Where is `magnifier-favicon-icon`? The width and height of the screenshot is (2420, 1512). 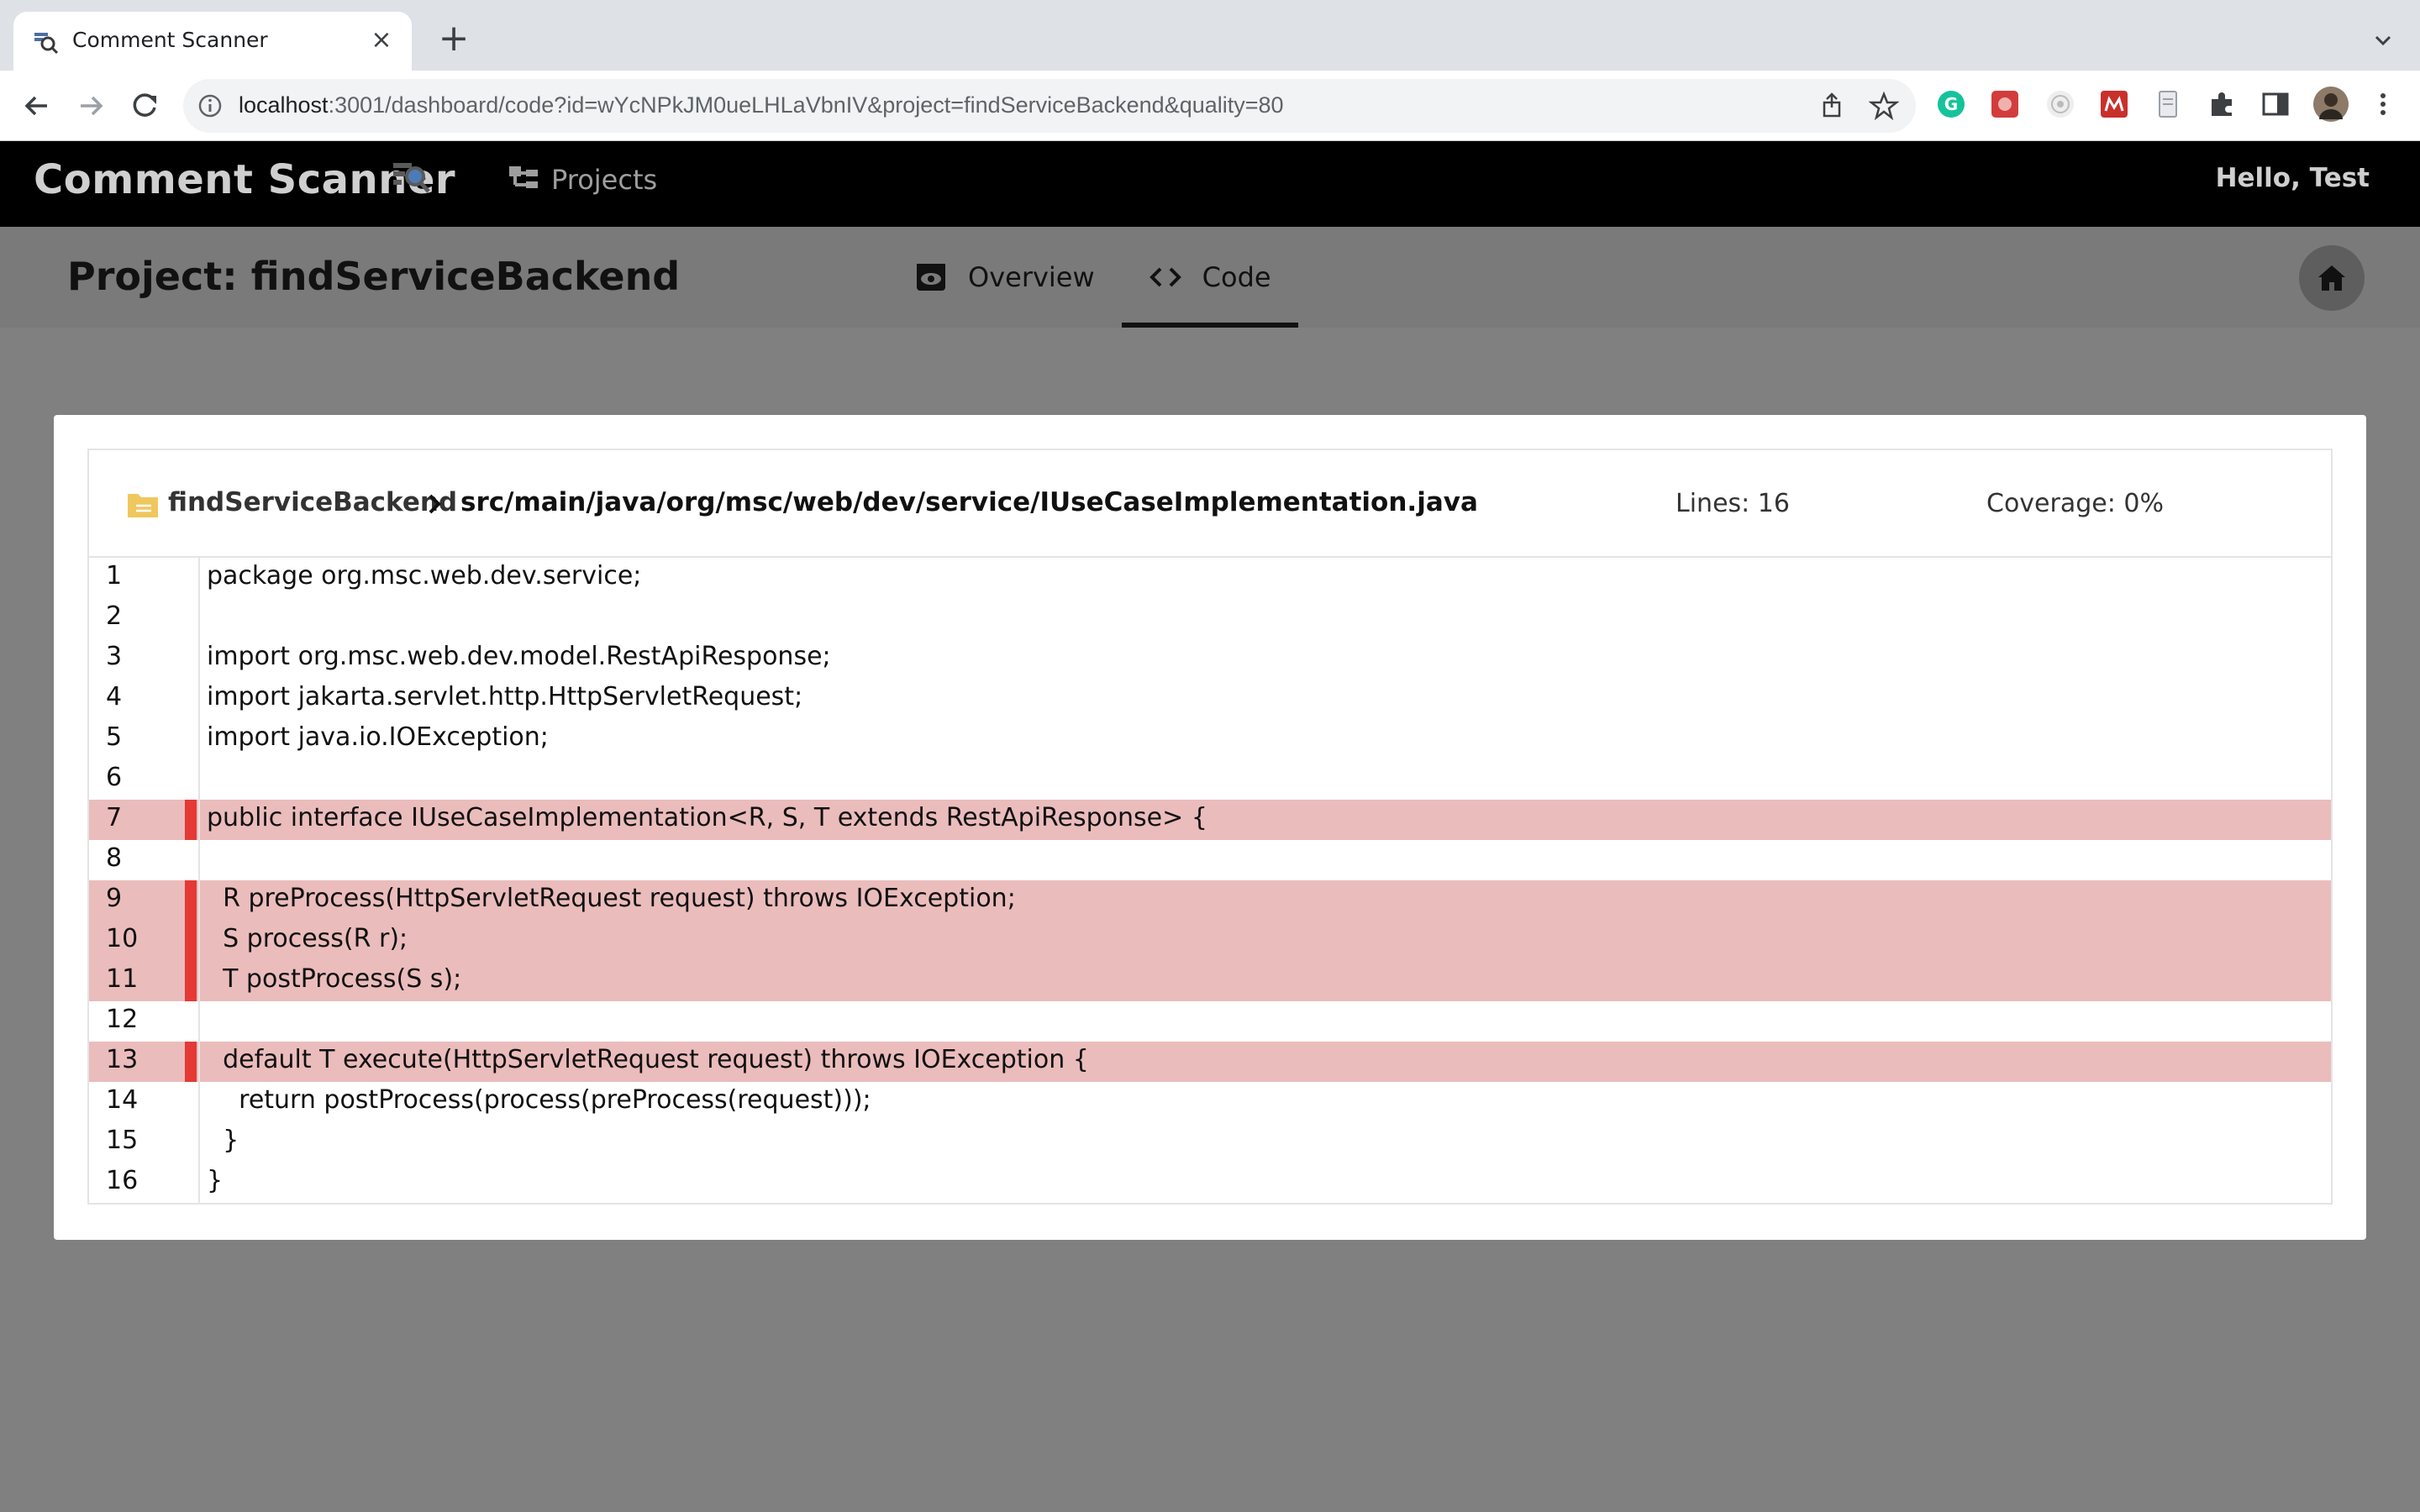
magnifier-favicon-icon is located at coordinates (46, 44).